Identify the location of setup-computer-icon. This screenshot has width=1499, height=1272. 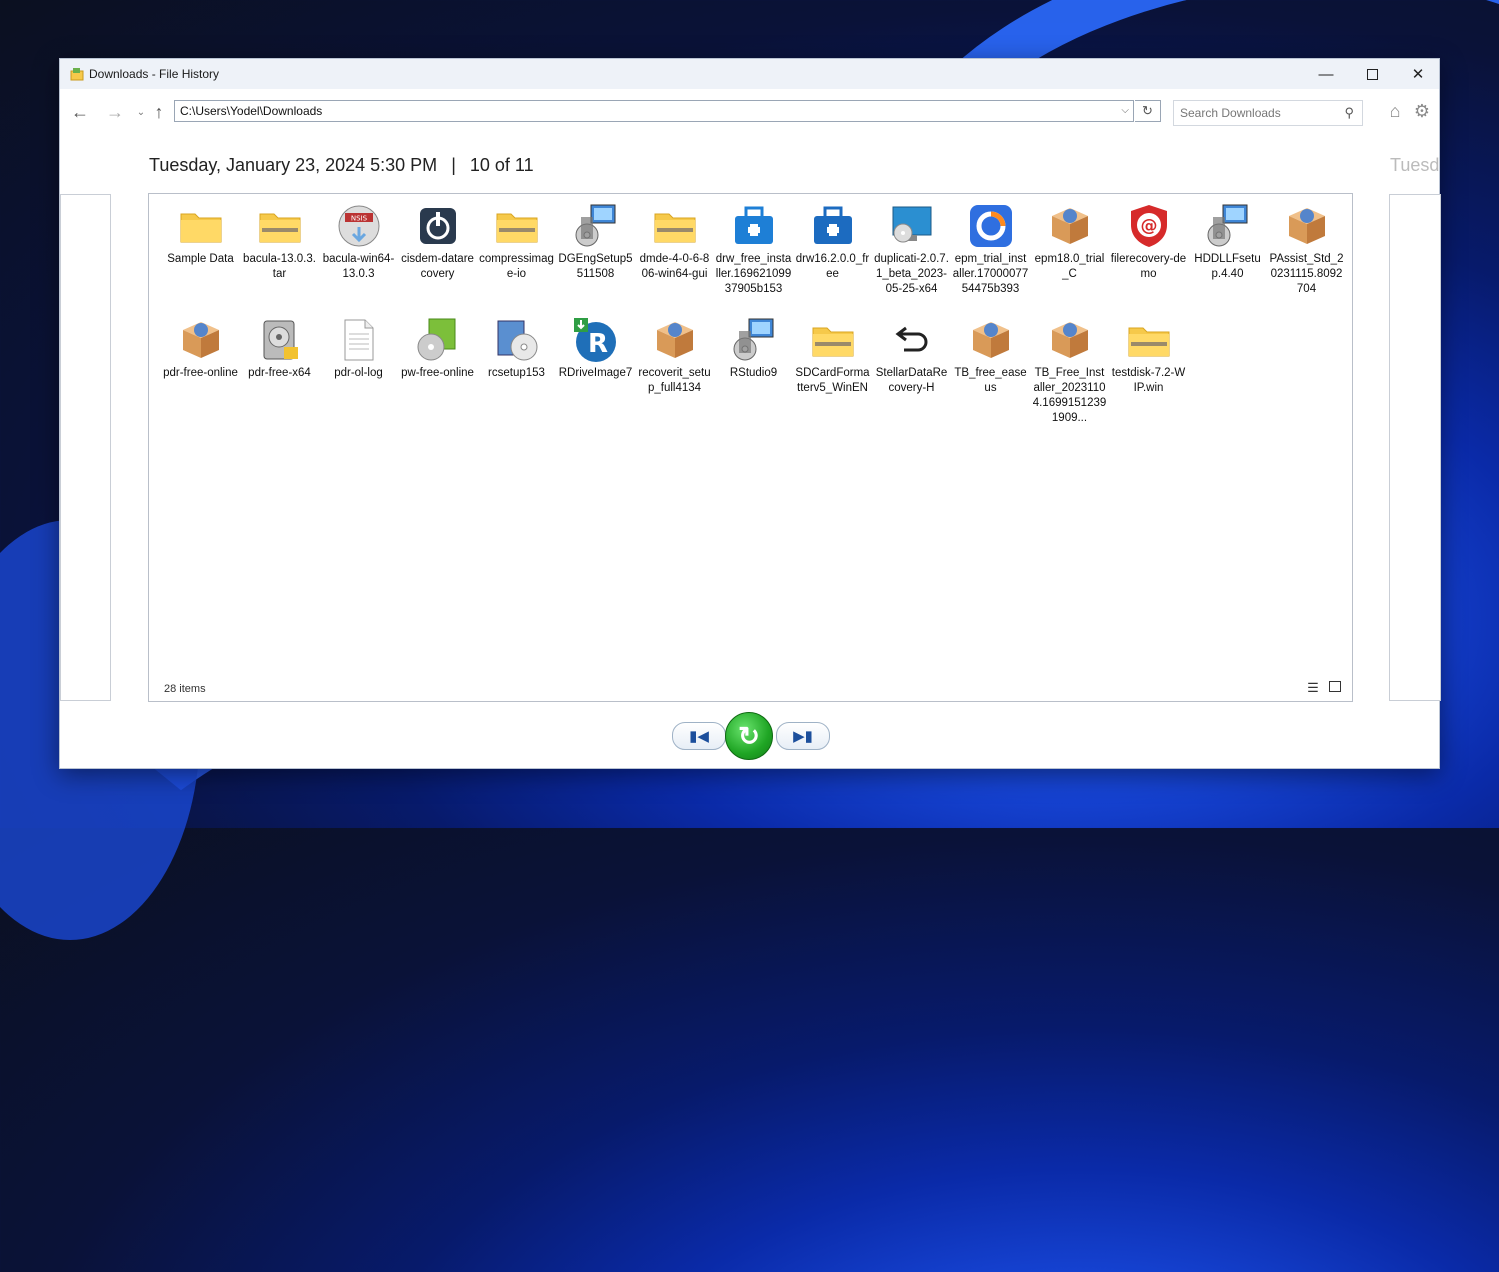
(596, 226).